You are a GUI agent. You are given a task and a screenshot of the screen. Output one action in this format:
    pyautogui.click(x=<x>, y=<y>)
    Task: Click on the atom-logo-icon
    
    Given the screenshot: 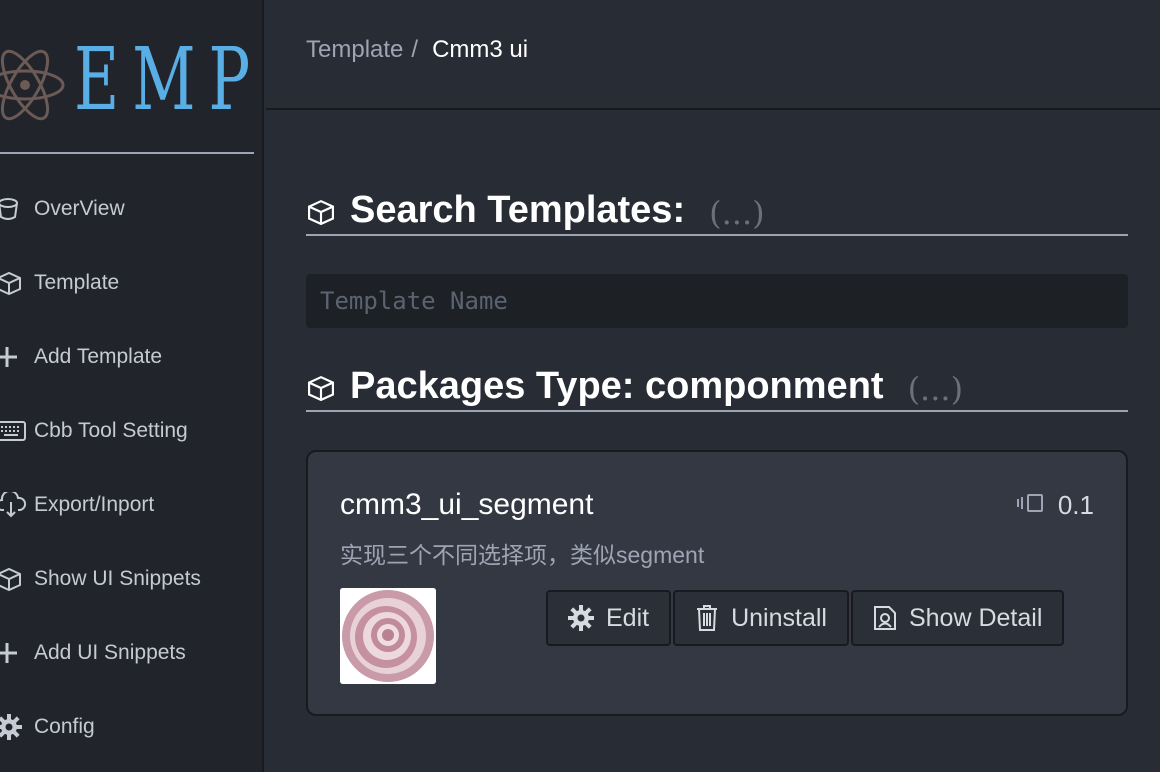 What is the action you would take?
    pyautogui.click(x=32, y=85)
    